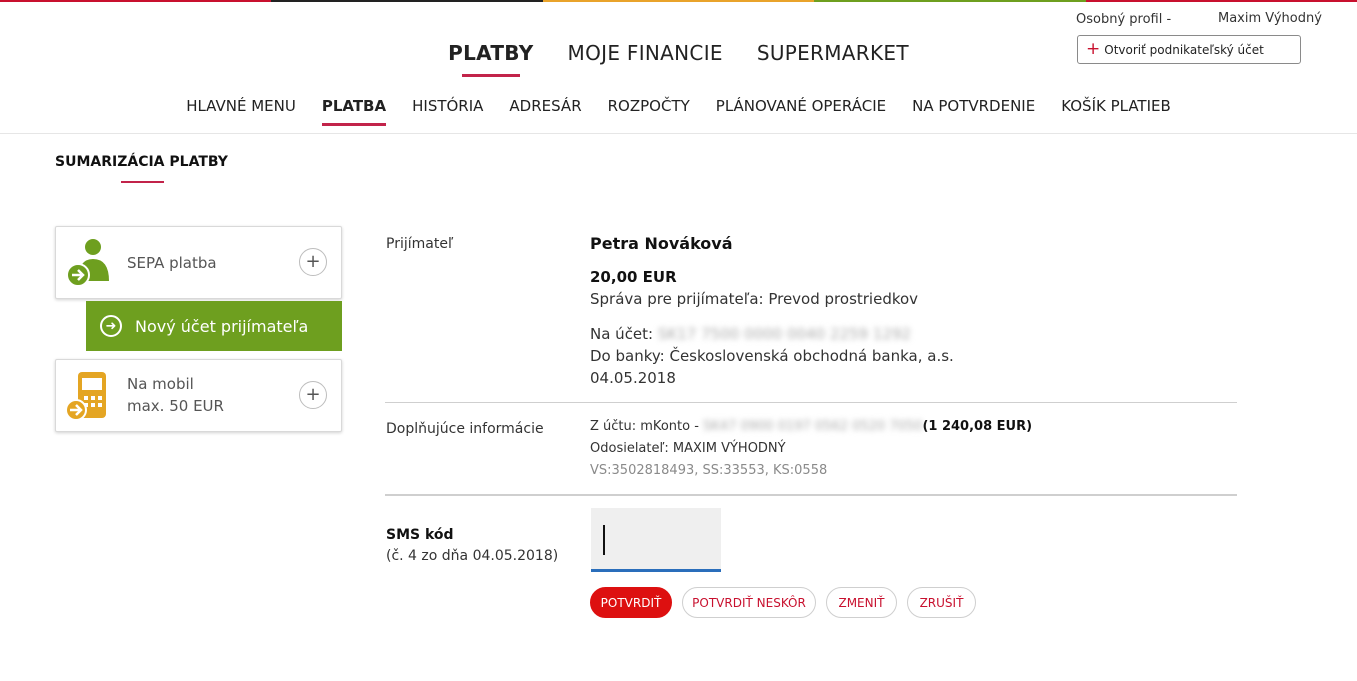 This screenshot has width=1357, height=681. Describe the element at coordinates (688, 448) in the screenshot. I see `sender: Odosielateľ: MAXIM VÝHODNÝ` at that location.